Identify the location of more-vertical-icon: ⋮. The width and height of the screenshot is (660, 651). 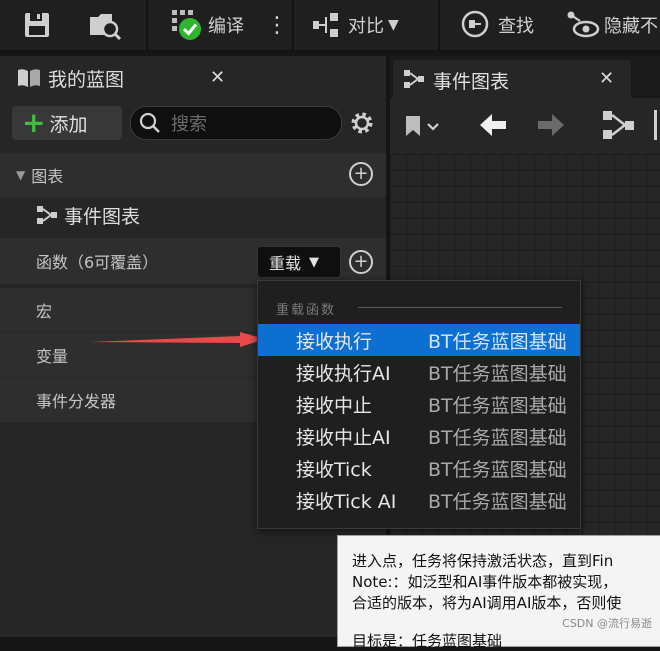
(277, 25).